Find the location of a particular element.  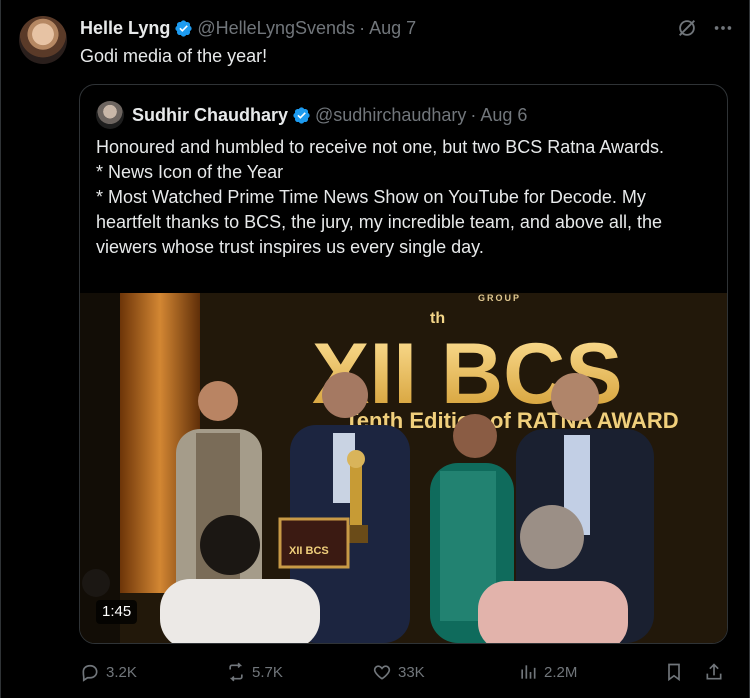

tweet-actions-bar: 3.2K 5.7K 33K 2.2M is located at coordinates (404, 672).